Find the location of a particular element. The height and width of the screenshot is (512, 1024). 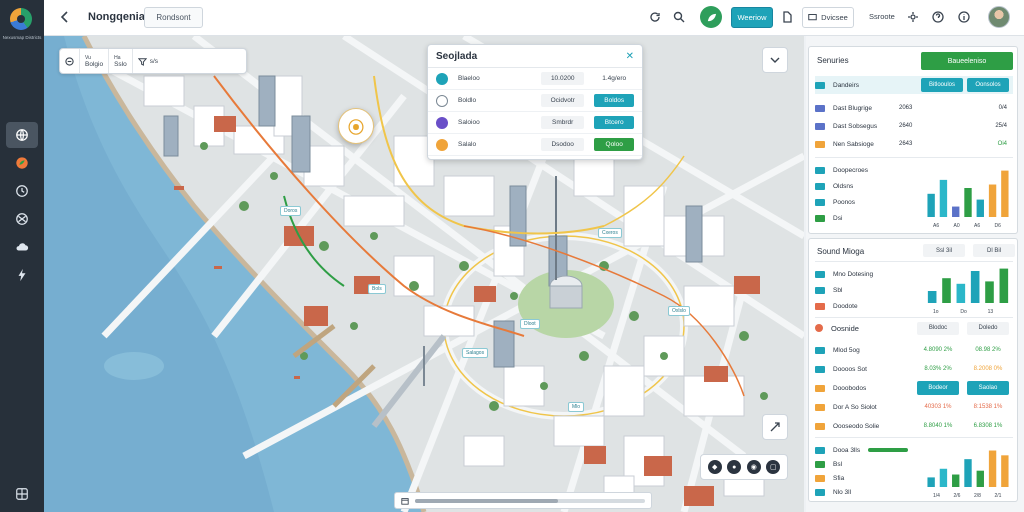

rail-clock-button is located at coordinates (22, 191).